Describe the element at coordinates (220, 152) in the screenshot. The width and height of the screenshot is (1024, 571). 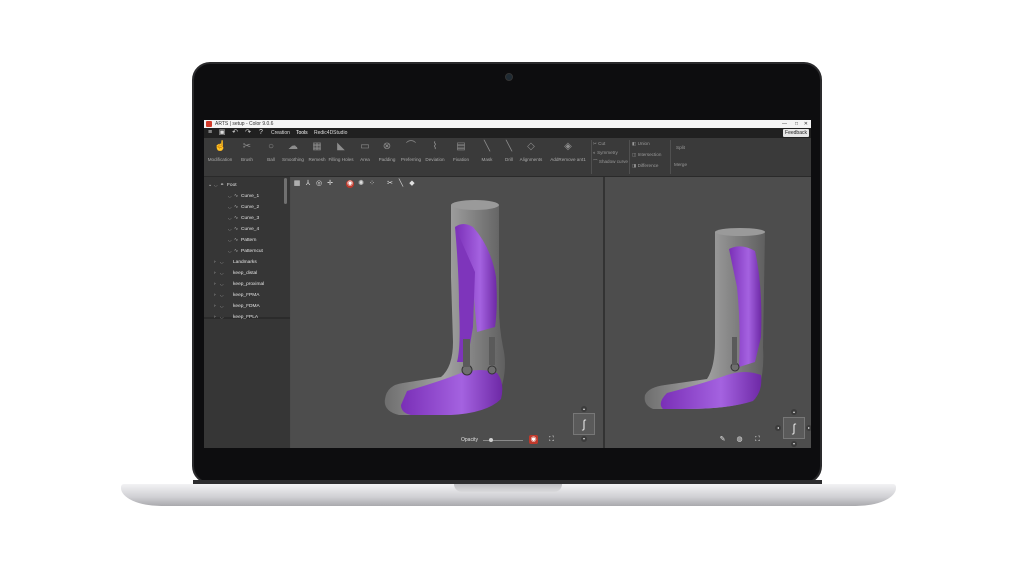
I see `ribbon-modification-button: ☝ Modification` at that location.